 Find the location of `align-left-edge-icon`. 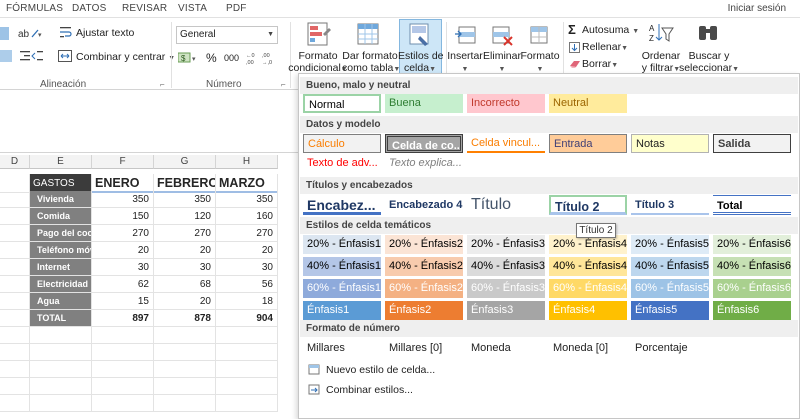

align-left-edge-icon is located at coordinates (4, 33).